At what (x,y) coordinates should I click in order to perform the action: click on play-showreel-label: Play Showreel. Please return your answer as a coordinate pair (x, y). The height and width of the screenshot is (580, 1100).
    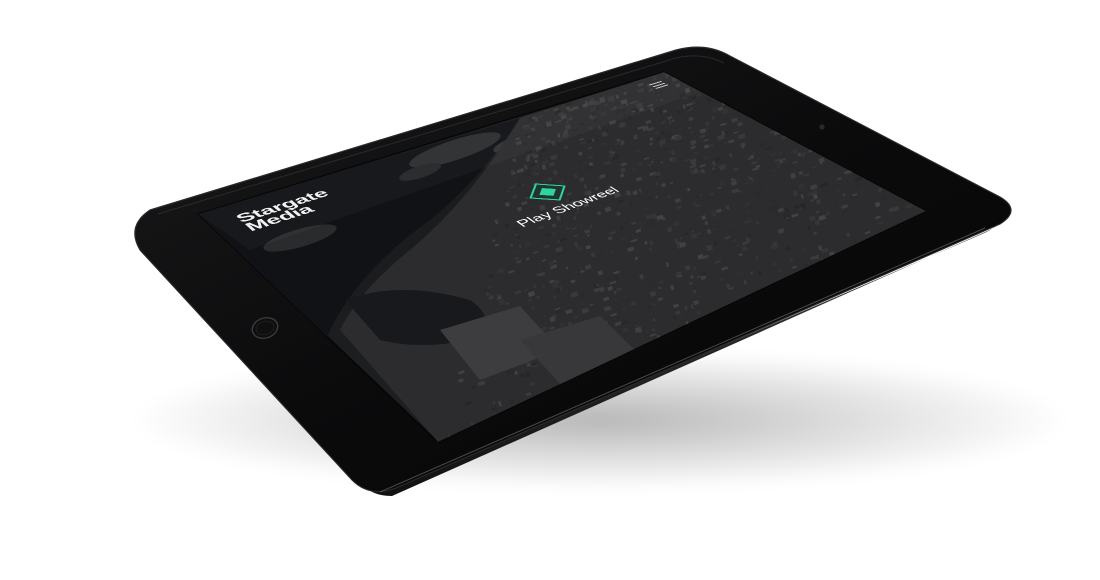
    Looking at the image, I should click on (565, 207).